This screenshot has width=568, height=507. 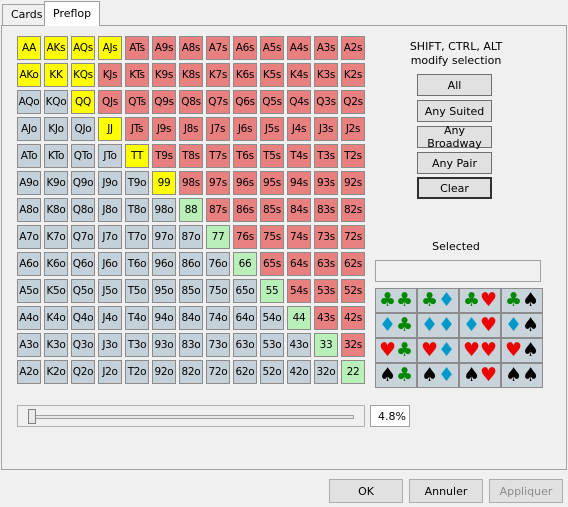 I want to click on hand-cell-q3s: Q3s, so click(x=326, y=102).